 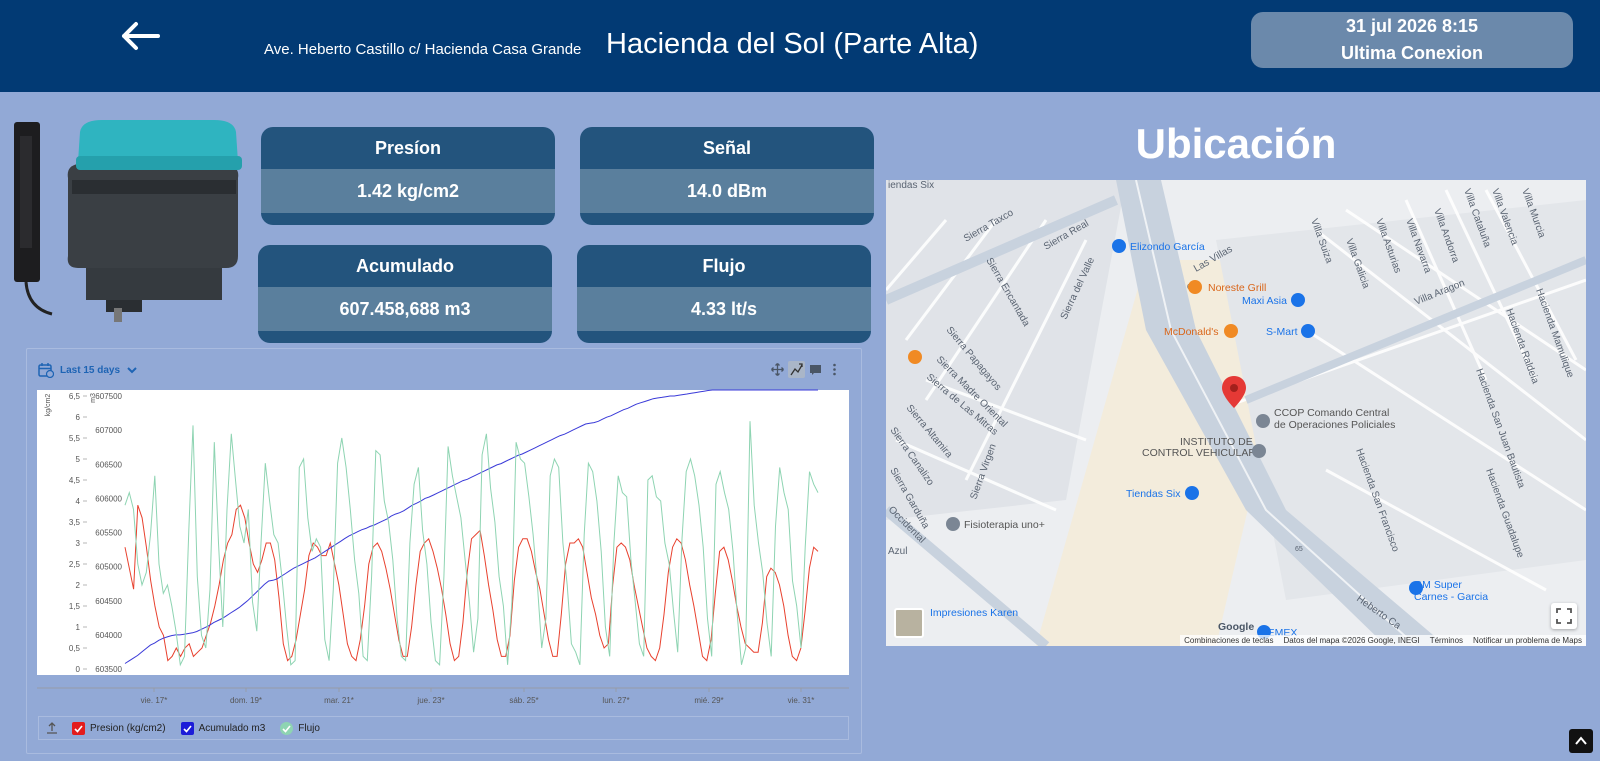 I want to click on route-shield: 65, so click(x=1299, y=549).